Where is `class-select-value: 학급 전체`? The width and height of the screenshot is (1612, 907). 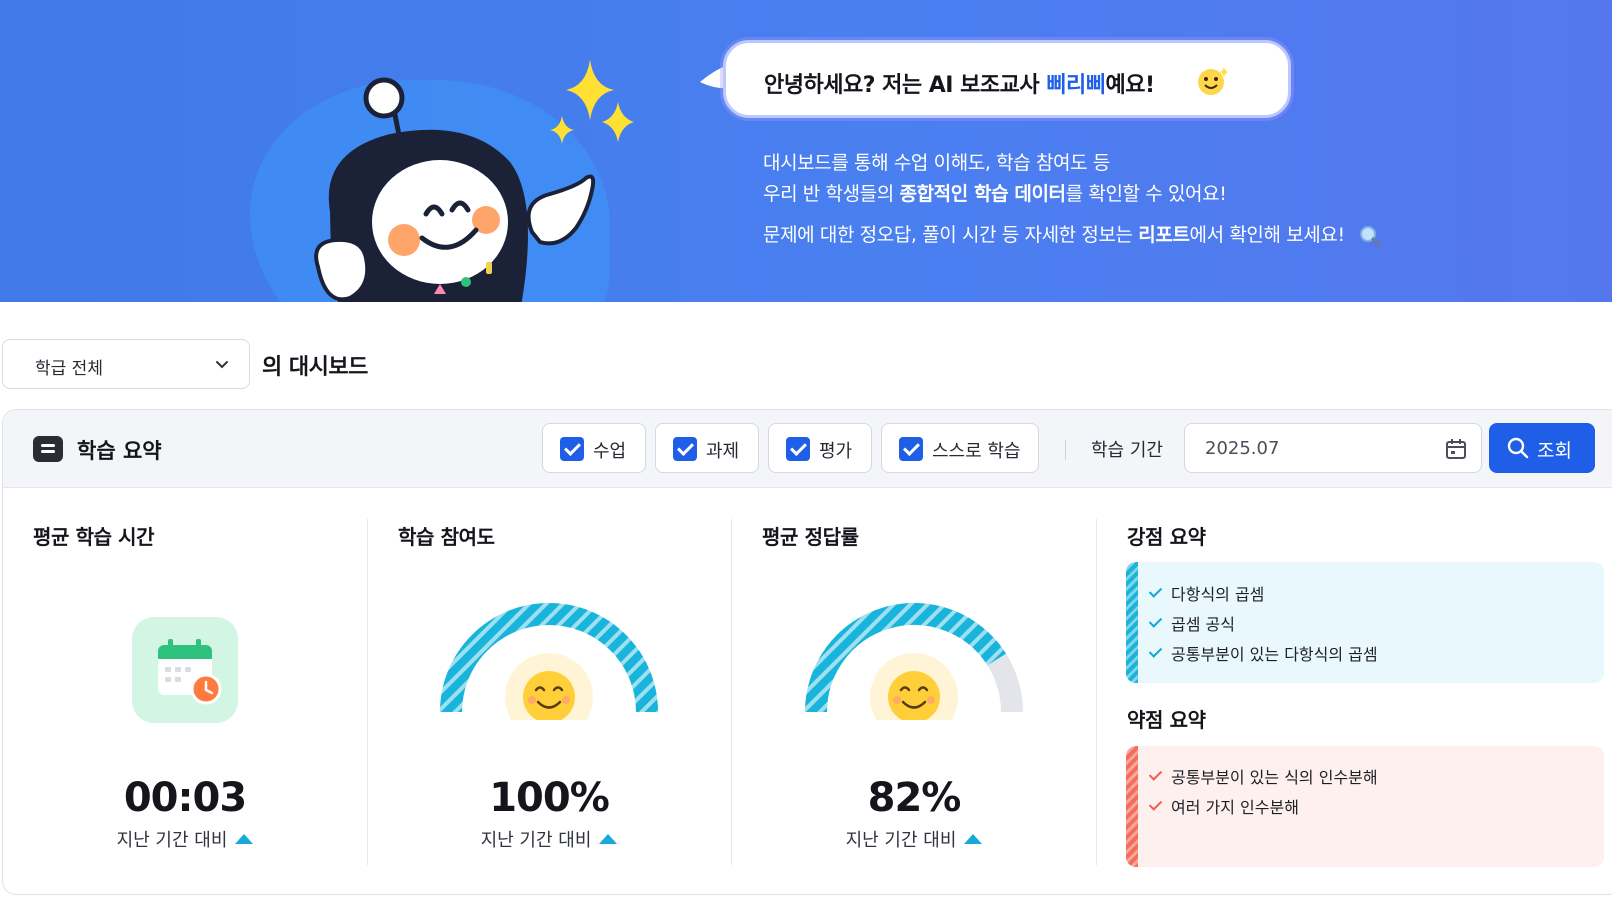 class-select-value: 학급 전체 is located at coordinates (69, 369).